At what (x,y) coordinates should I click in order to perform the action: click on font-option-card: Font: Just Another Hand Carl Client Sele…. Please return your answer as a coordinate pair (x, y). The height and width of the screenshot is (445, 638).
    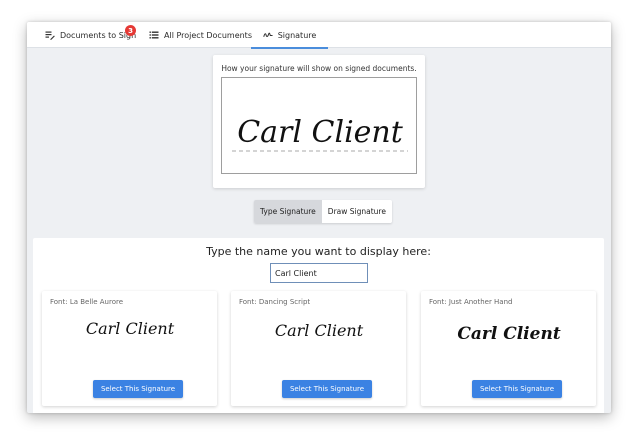
    Looking at the image, I should click on (508, 348).